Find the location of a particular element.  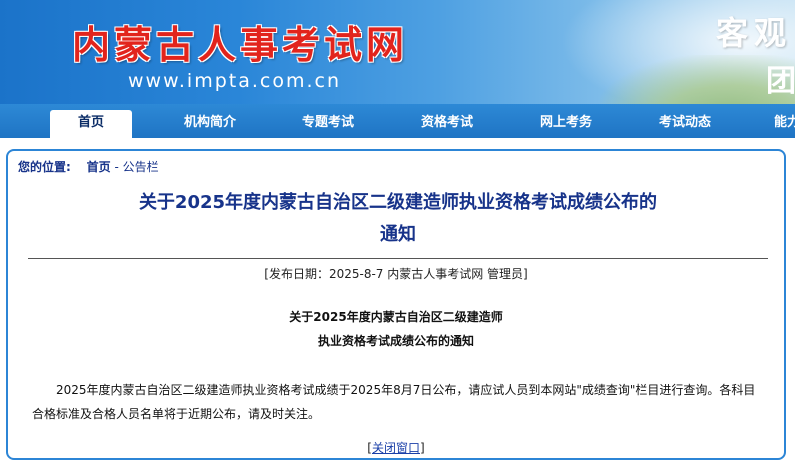

nav-item-ability: 能力 is located at coordinates (778, 124).